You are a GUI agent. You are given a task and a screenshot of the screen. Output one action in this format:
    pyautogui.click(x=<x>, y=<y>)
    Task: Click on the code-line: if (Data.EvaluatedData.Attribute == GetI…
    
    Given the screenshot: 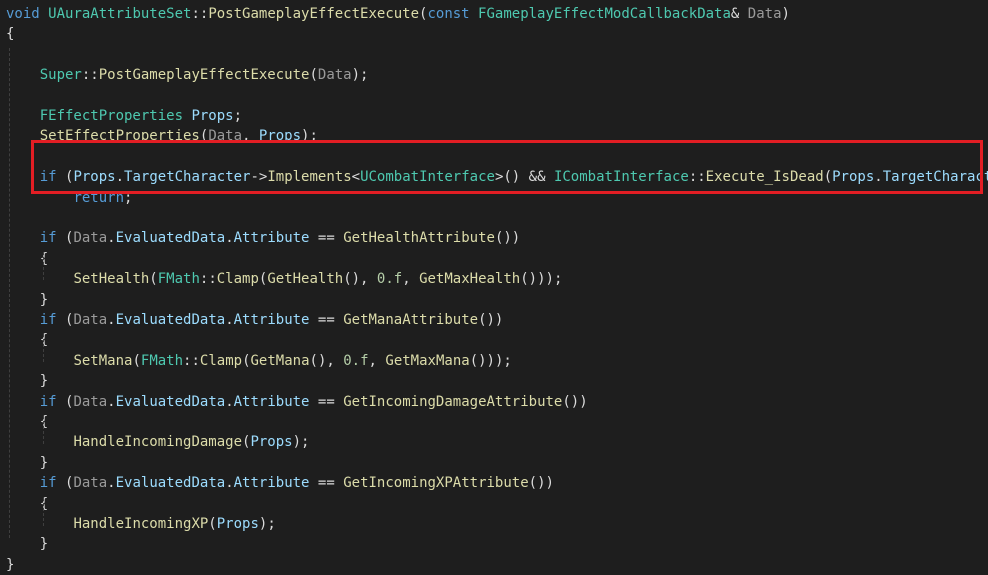 What is the action you would take?
    pyautogui.click(x=297, y=402)
    